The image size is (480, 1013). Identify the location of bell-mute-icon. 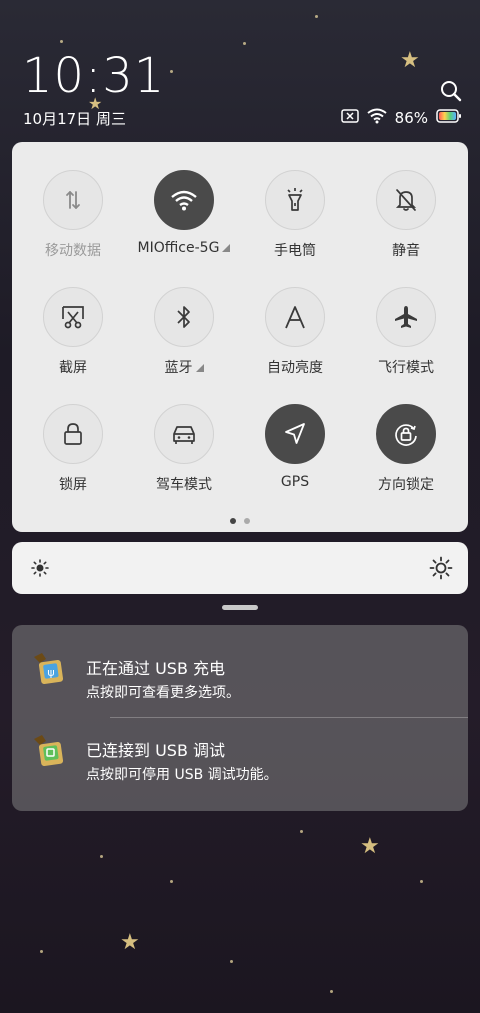
(406, 200).